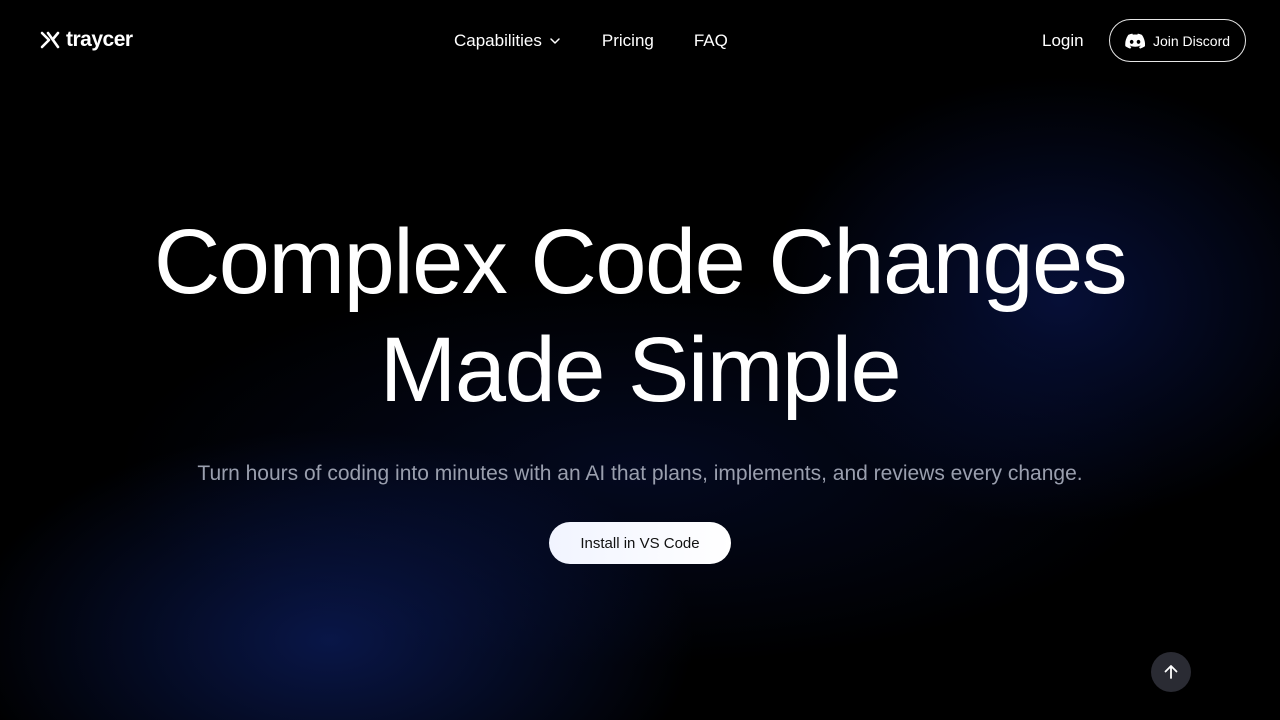 The image size is (1280, 720). Describe the element at coordinates (99, 39) in the screenshot. I see `brand-name: traycer` at that location.